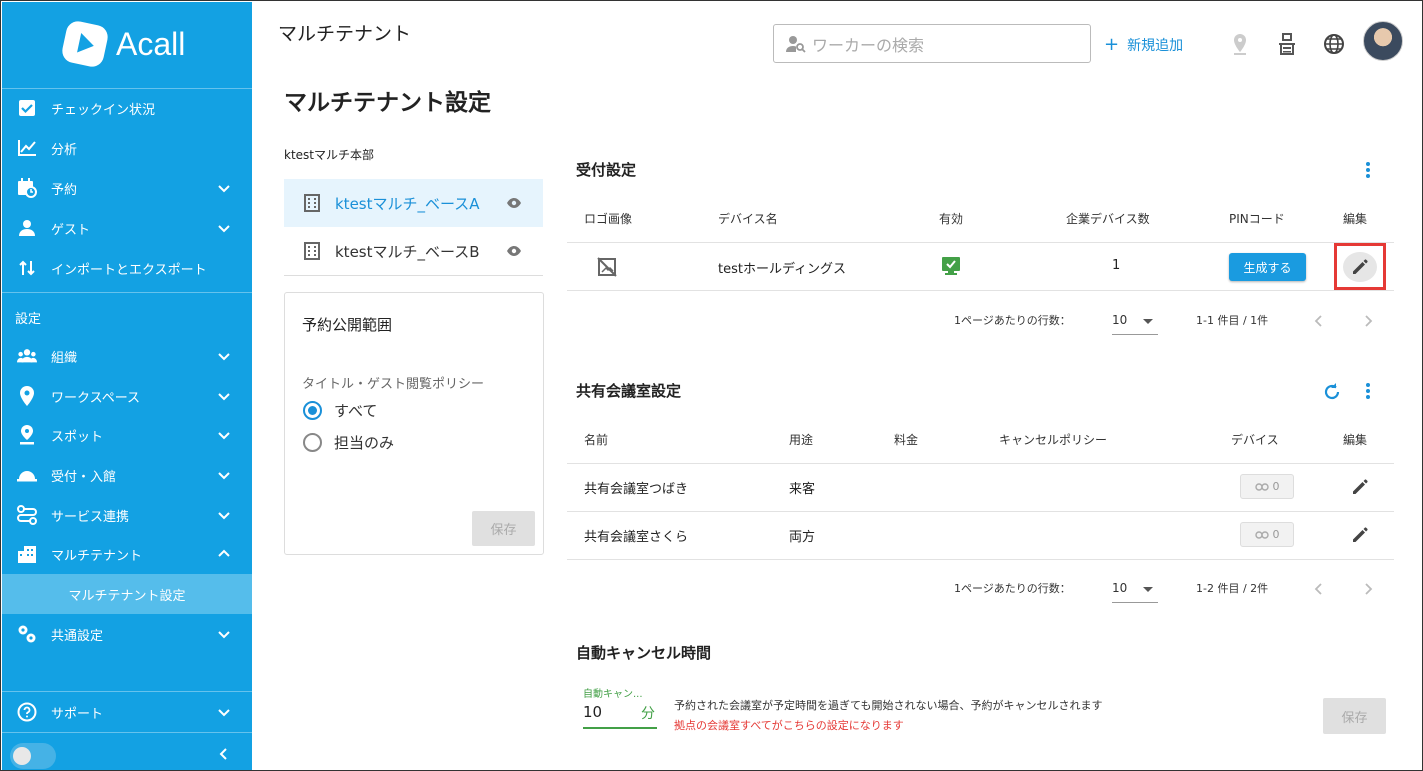 The height and width of the screenshot is (771, 1423). I want to click on sidebar-item-workspace: ワークスペース, so click(127, 396).